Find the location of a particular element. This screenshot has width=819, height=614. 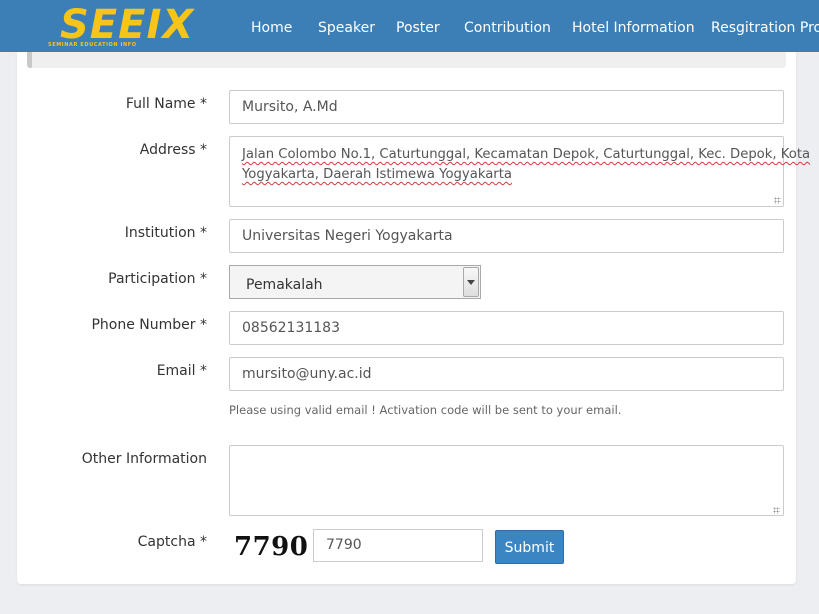

phone-label: Phone Number * is located at coordinates (149, 325).